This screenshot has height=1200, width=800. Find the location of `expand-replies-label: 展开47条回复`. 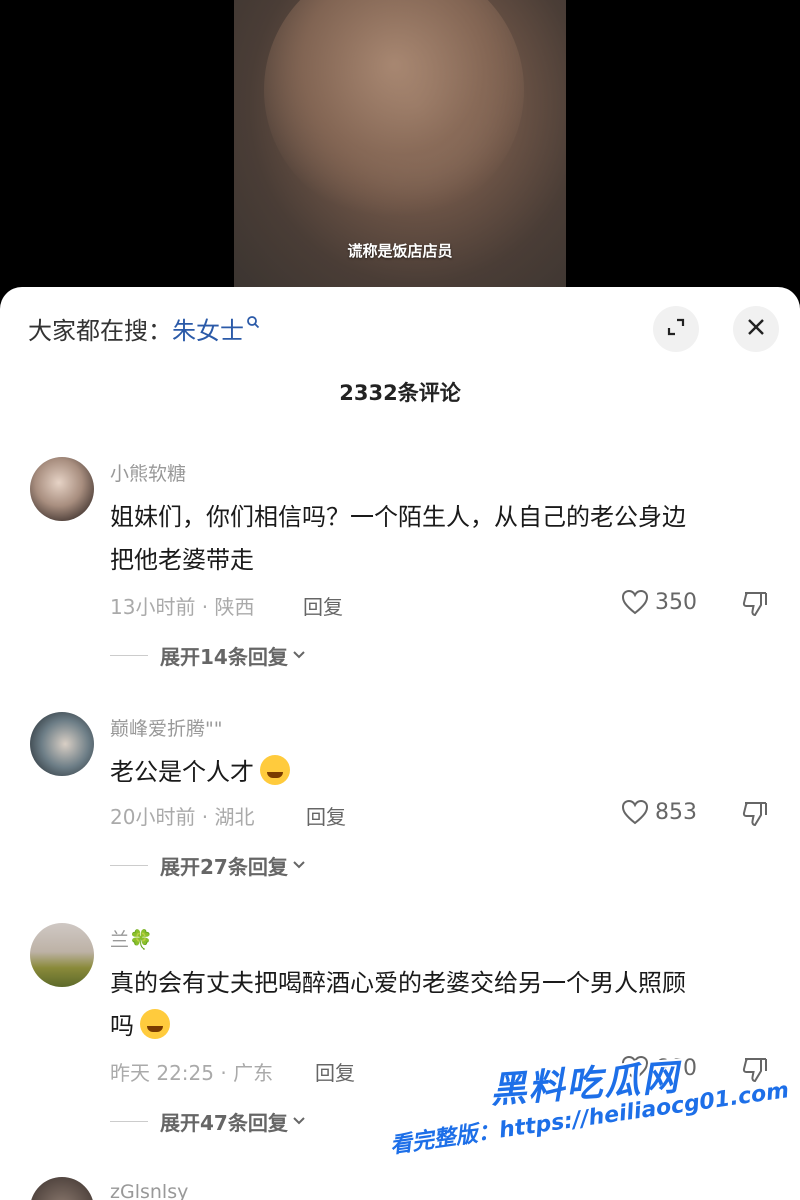

expand-replies-label: 展开47条回复 is located at coordinates (224, 1123).